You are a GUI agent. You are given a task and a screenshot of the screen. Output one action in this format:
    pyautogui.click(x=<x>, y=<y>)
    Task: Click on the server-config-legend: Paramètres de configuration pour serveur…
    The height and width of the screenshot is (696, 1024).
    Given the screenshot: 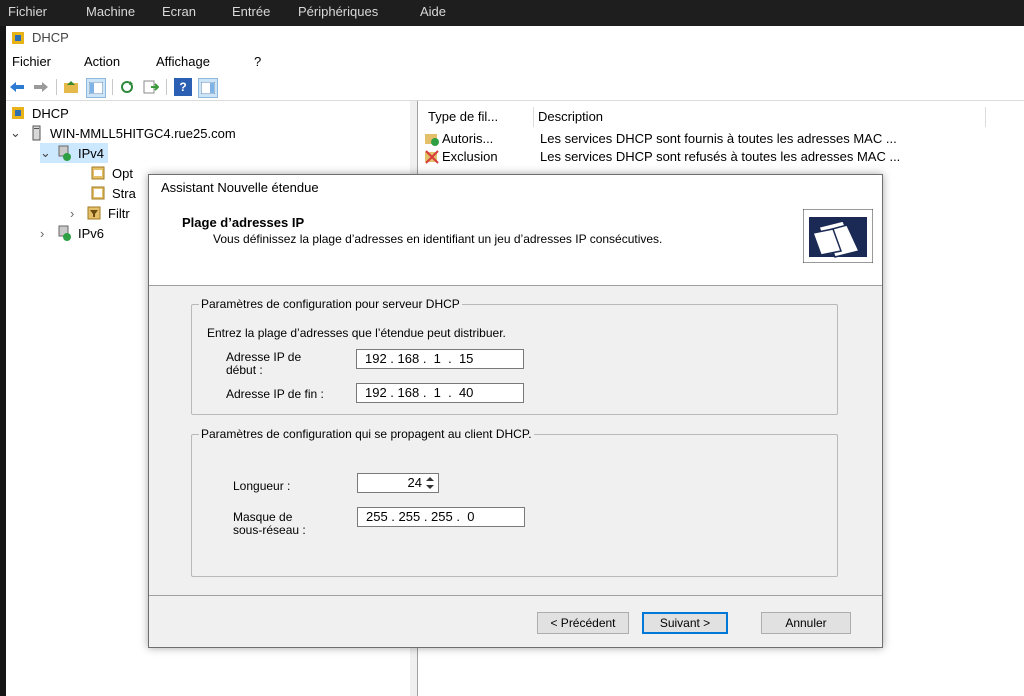 What is the action you would take?
    pyautogui.click(x=330, y=304)
    